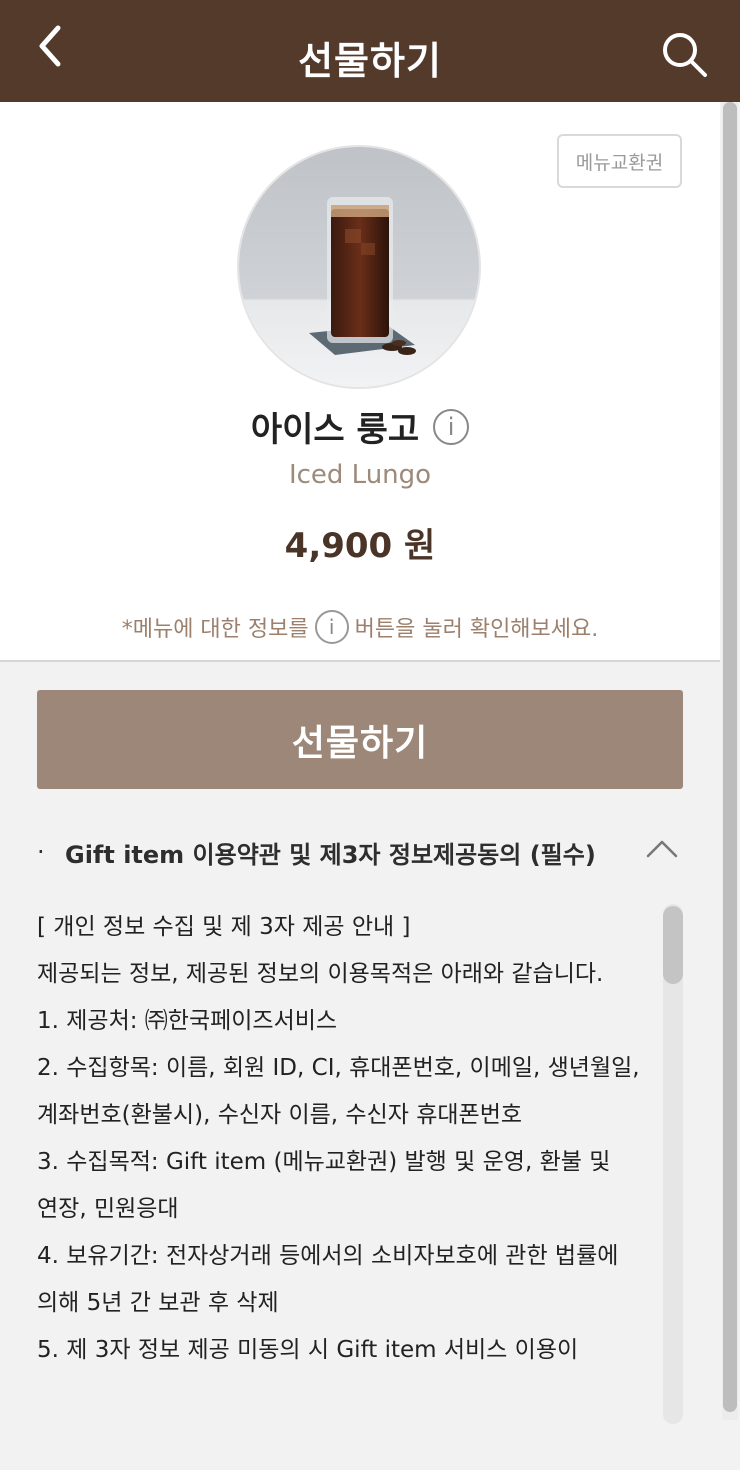  Describe the element at coordinates (476, 629) in the screenshot. I see `notice-text-after: 버튼을 눌러 확인해보세요.` at that location.